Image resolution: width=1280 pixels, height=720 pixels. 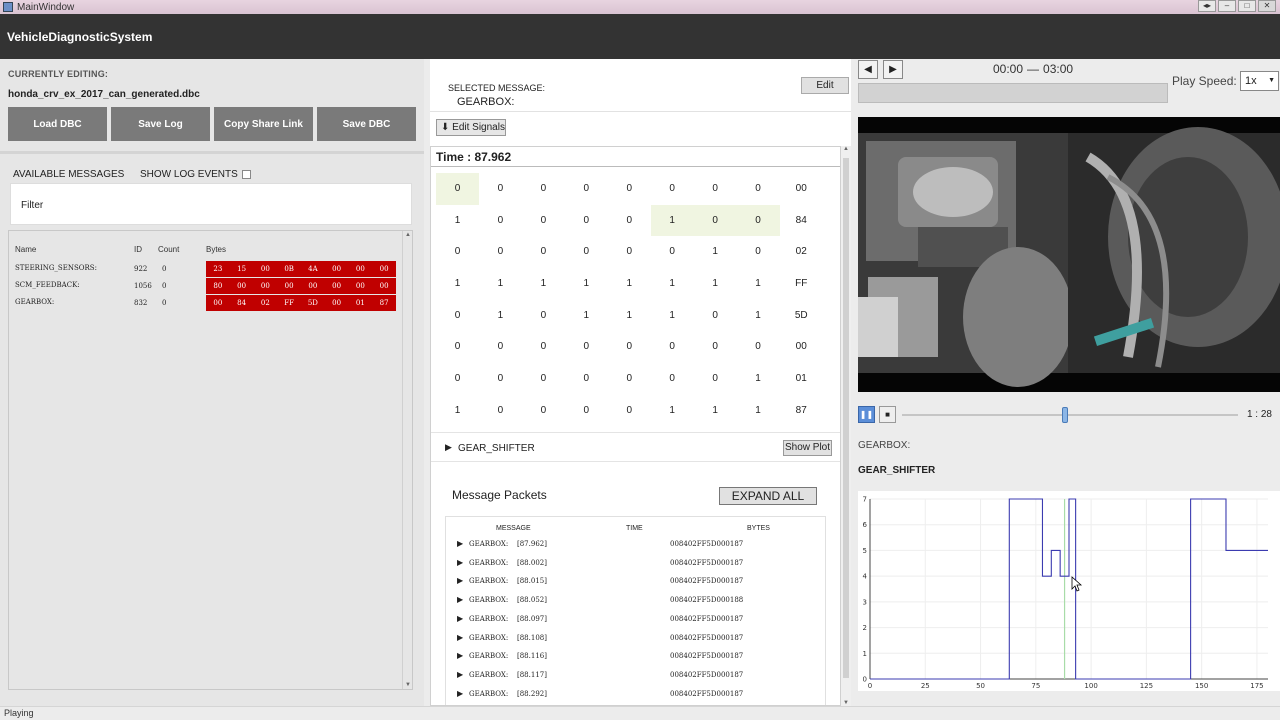 I want to click on message-row: SCM_FEEDBACK: 1056 0 80 00 00 00 00 00 00 00, so click(x=205, y=286).